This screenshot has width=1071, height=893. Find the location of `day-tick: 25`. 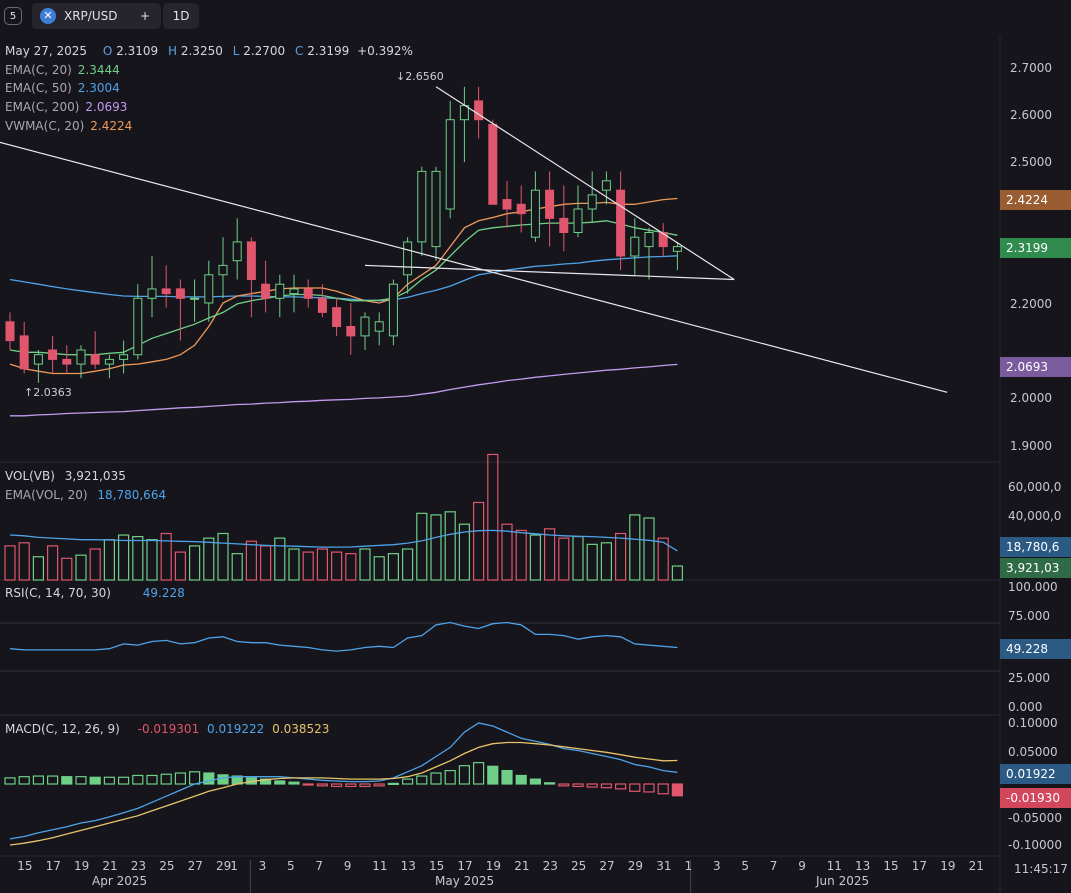

day-tick: 25 is located at coordinates (167, 866).